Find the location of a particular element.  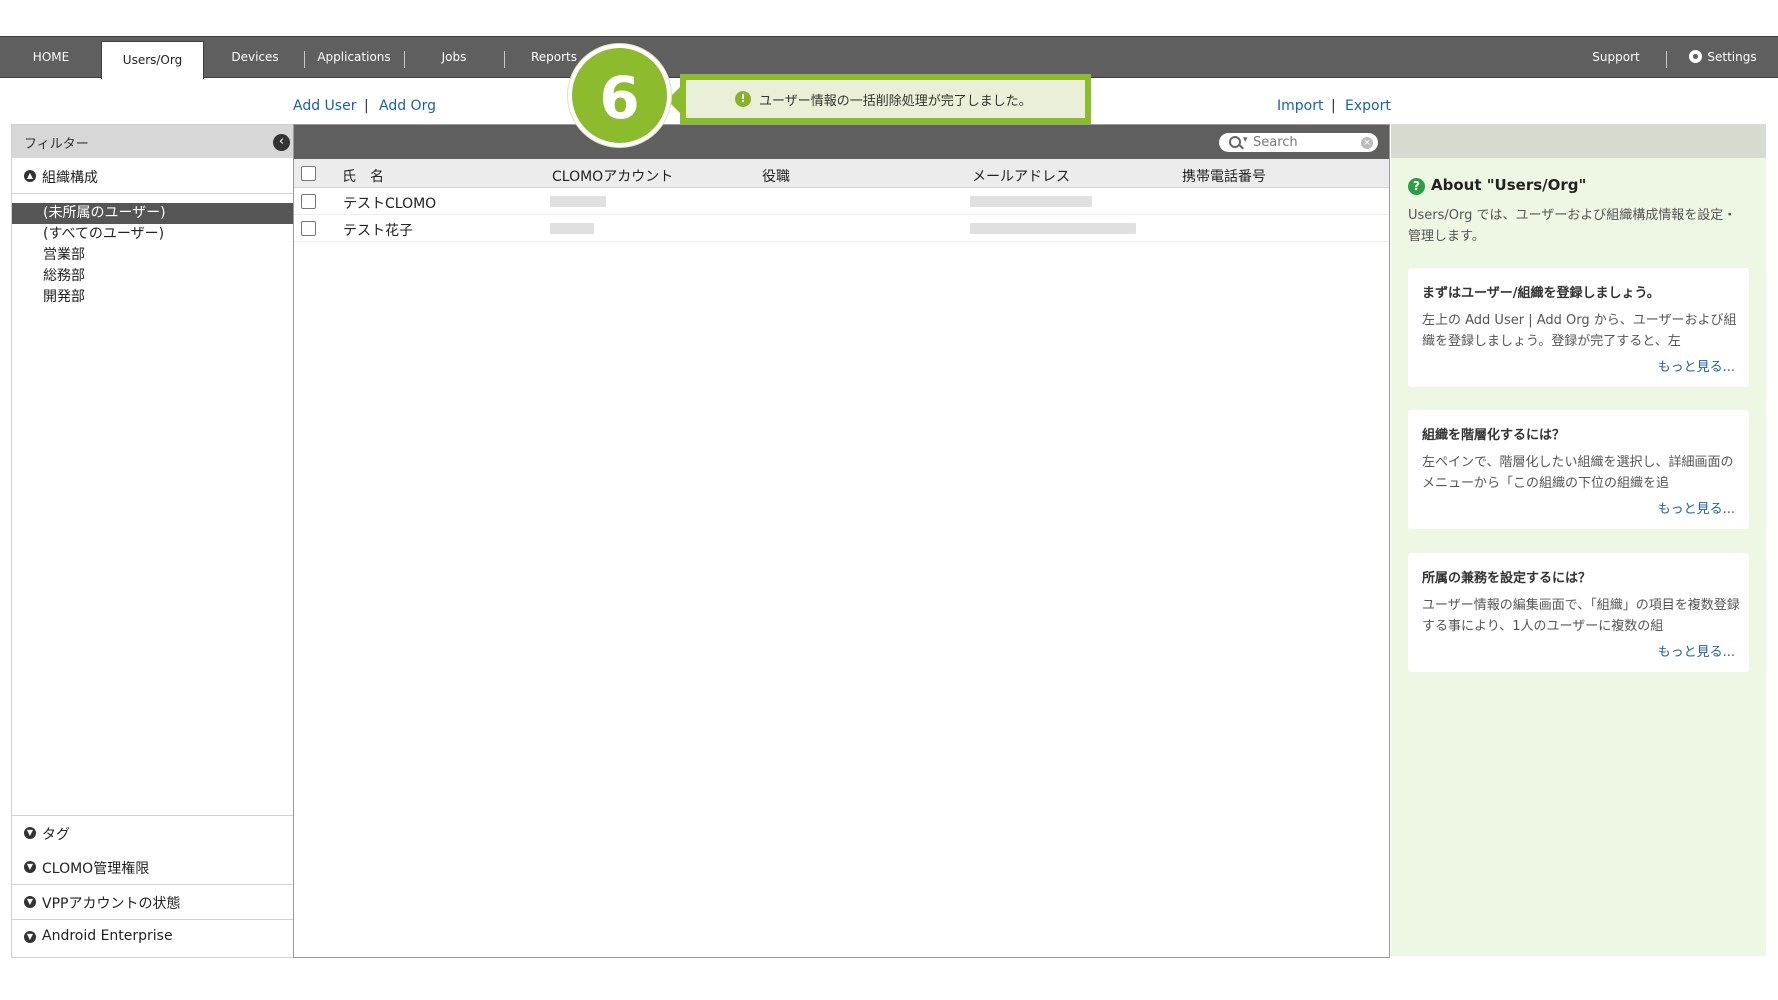

section-clomo-admin-rights: ▼ CLOMO管理権限 is located at coordinates (152, 867).